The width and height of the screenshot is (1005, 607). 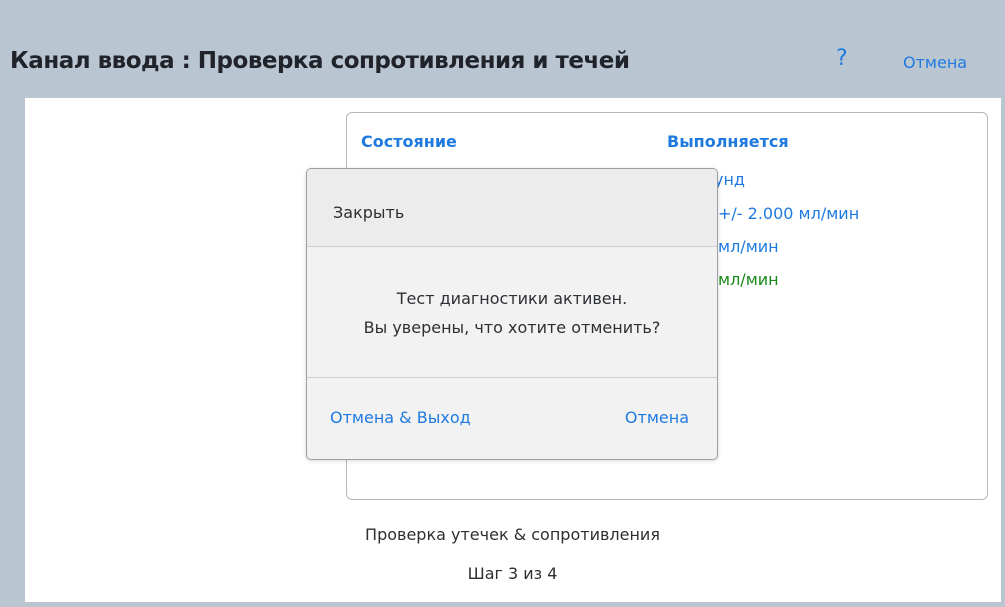 What do you see at coordinates (368, 212) in the screenshot?
I see `dialog-close-button: Закрыть` at bounding box center [368, 212].